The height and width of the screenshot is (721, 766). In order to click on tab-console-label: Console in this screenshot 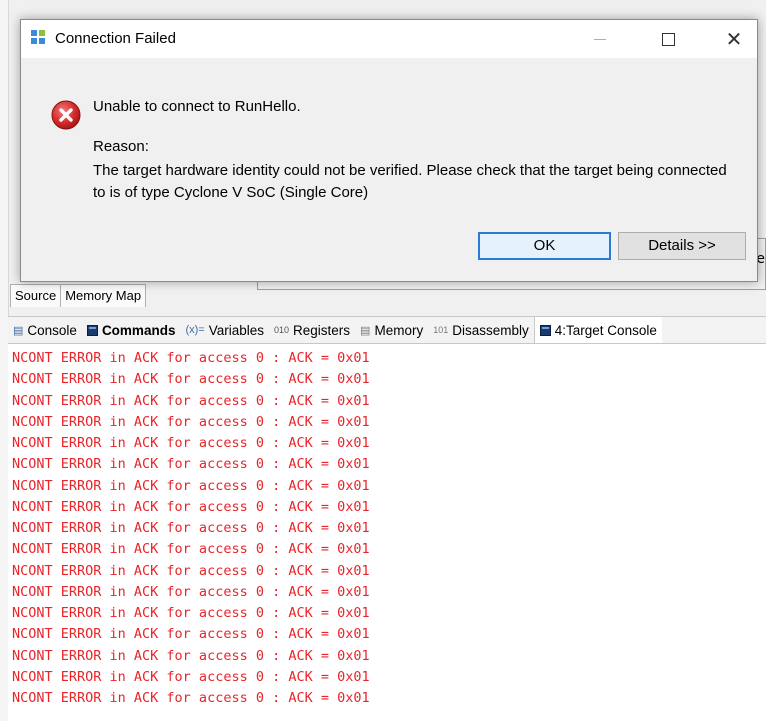, I will do `click(52, 330)`.